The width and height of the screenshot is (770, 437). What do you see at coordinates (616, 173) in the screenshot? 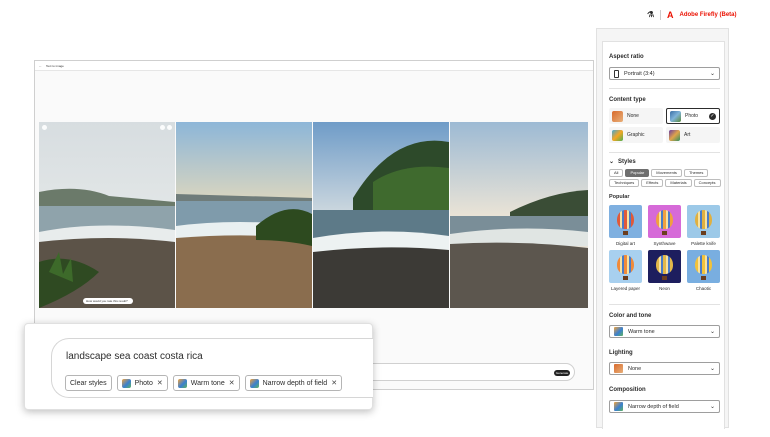
I see `tab-all: All` at bounding box center [616, 173].